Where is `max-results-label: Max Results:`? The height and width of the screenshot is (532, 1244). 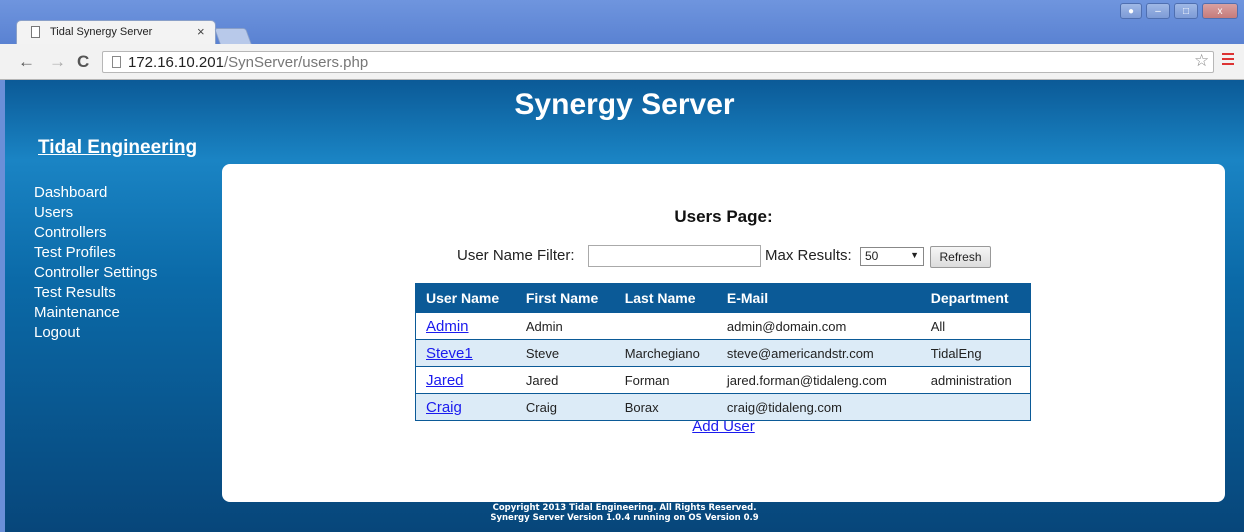
max-results-label: Max Results: is located at coordinates (808, 255).